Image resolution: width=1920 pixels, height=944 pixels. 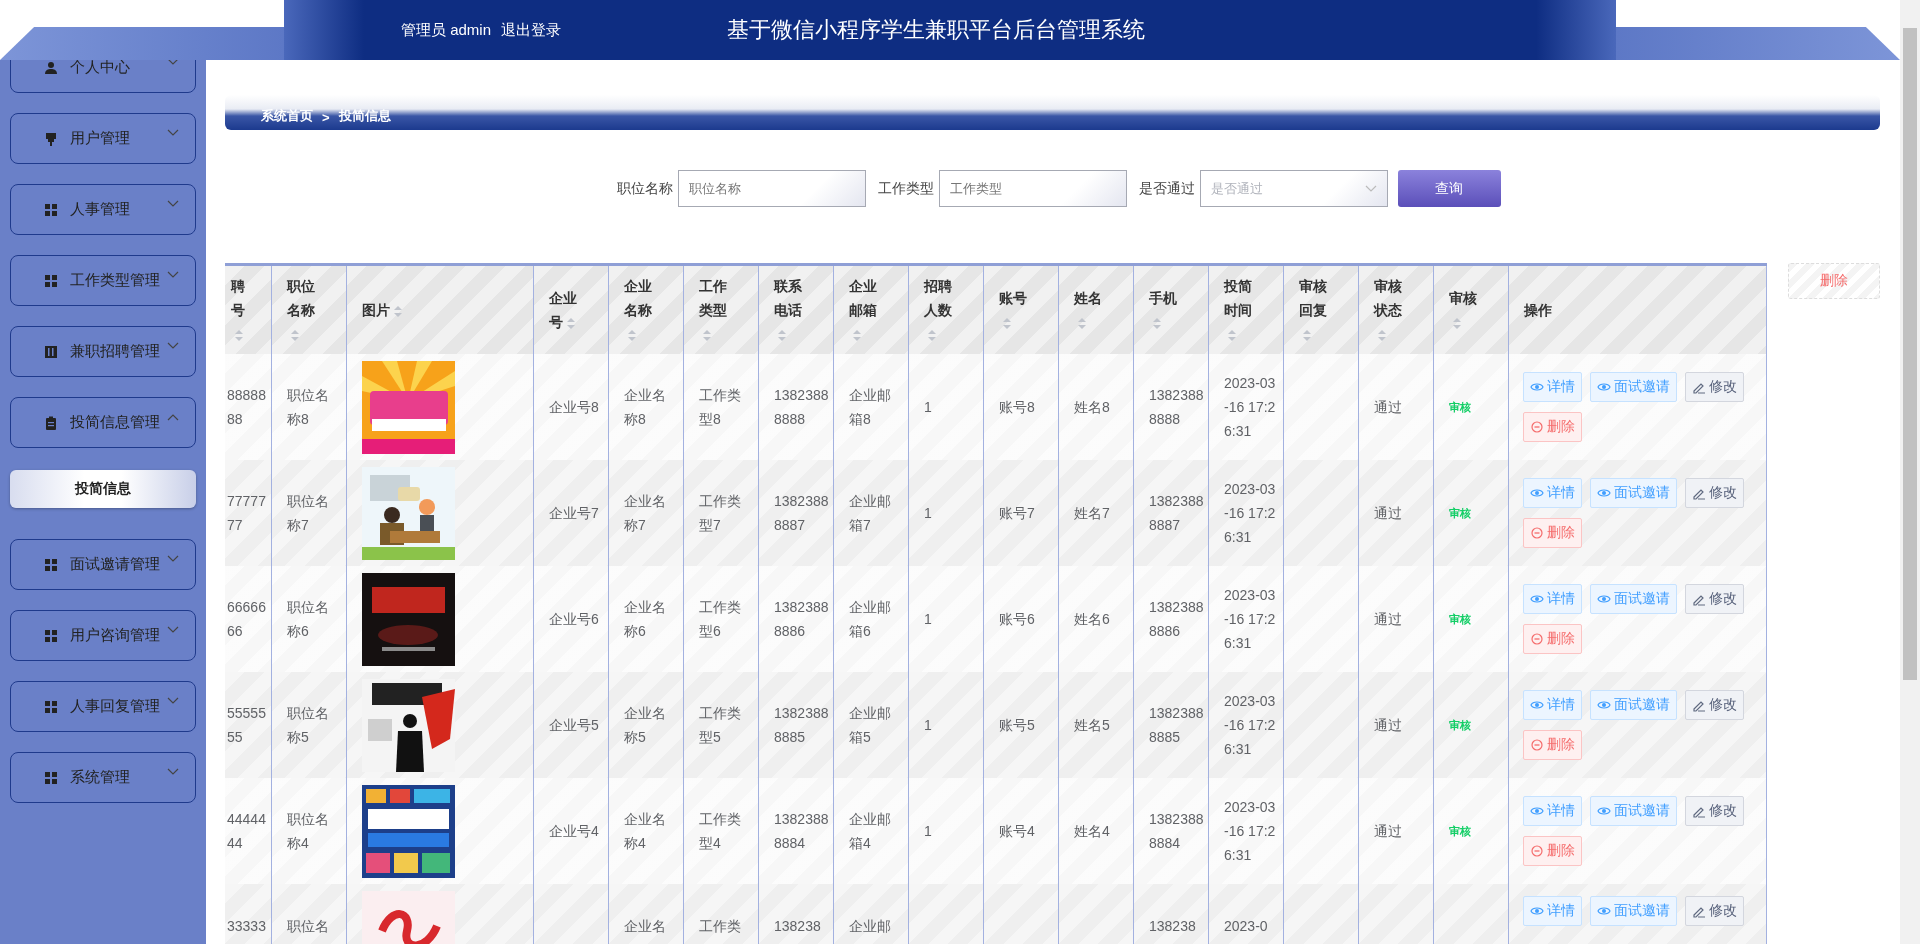 What do you see at coordinates (103, 564) in the screenshot?
I see `sidebar-item: 面试邀请管理` at bounding box center [103, 564].